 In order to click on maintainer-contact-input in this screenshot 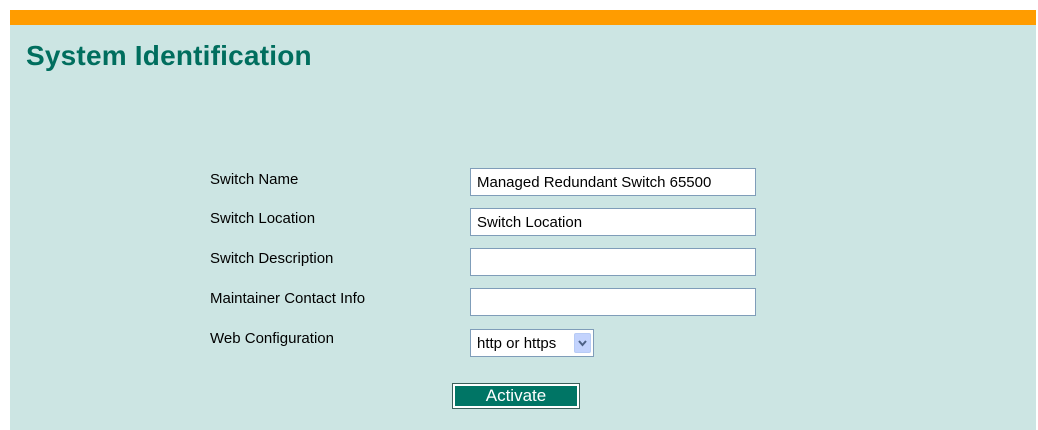, I will do `click(613, 302)`.